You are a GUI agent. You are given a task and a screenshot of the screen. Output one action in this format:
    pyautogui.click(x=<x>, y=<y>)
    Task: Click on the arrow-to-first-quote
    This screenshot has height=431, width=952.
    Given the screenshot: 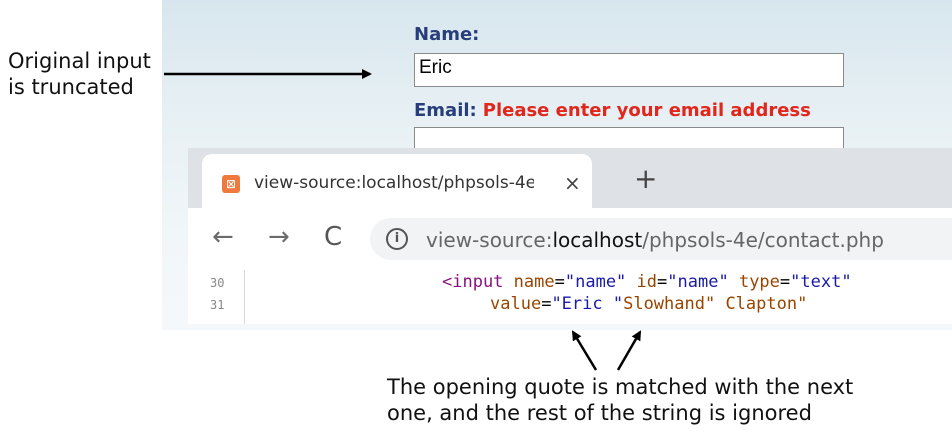 What is the action you would take?
    pyautogui.click(x=584, y=350)
    